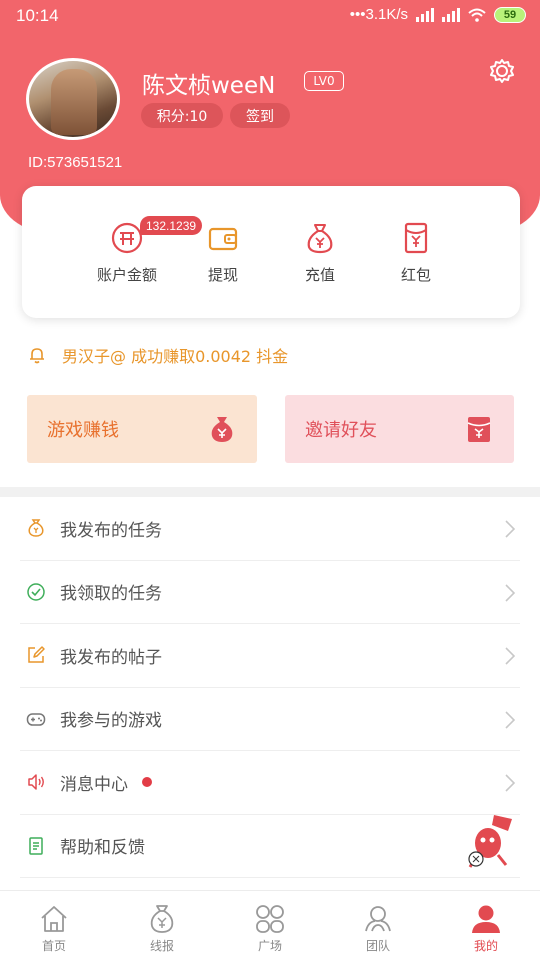 The width and height of the screenshot is (540, 960). I want to click on wallet-label: 充值, so click(319, 275).